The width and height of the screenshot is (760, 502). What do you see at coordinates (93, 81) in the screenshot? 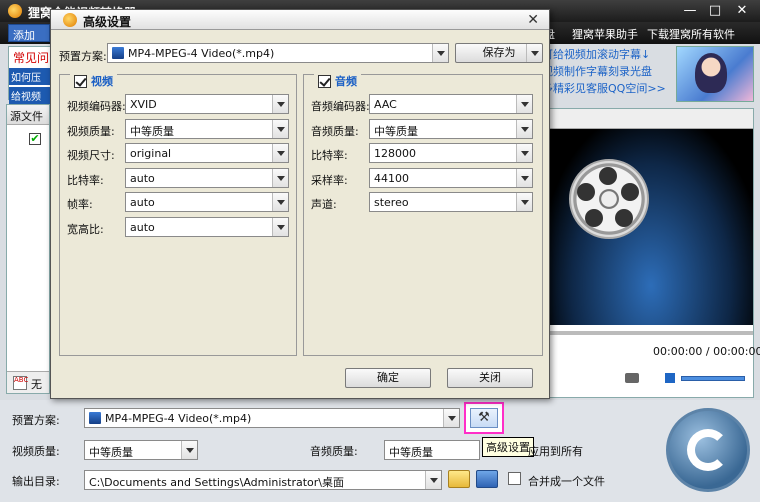
I see `video-group-header: 视频` at bounding box center [93, 81].